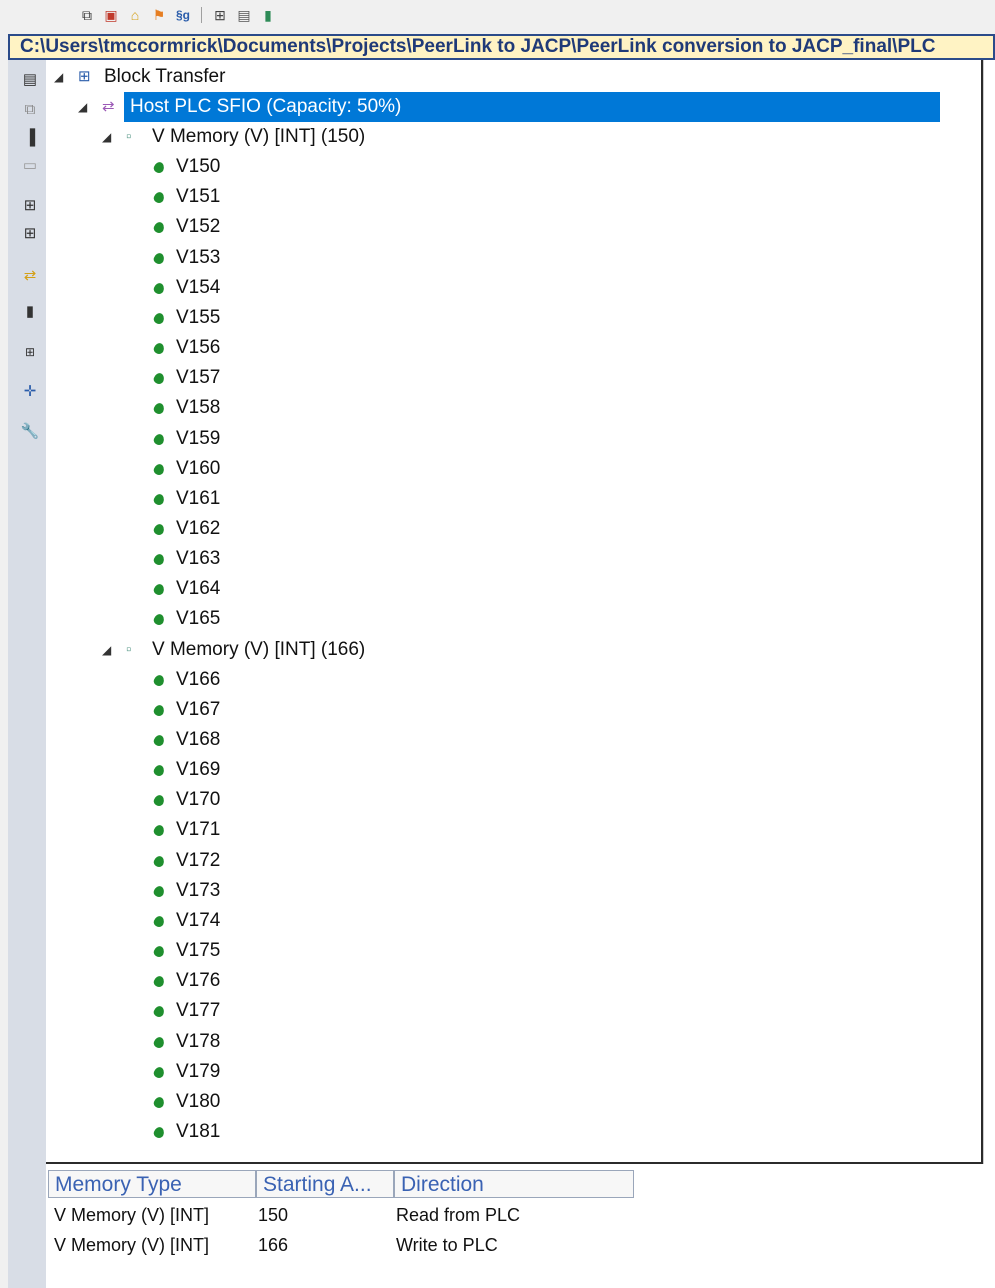 The height and width of the screenshot is (1288, 995). I want to click on tree-item-label: V156, so click(198, 348).